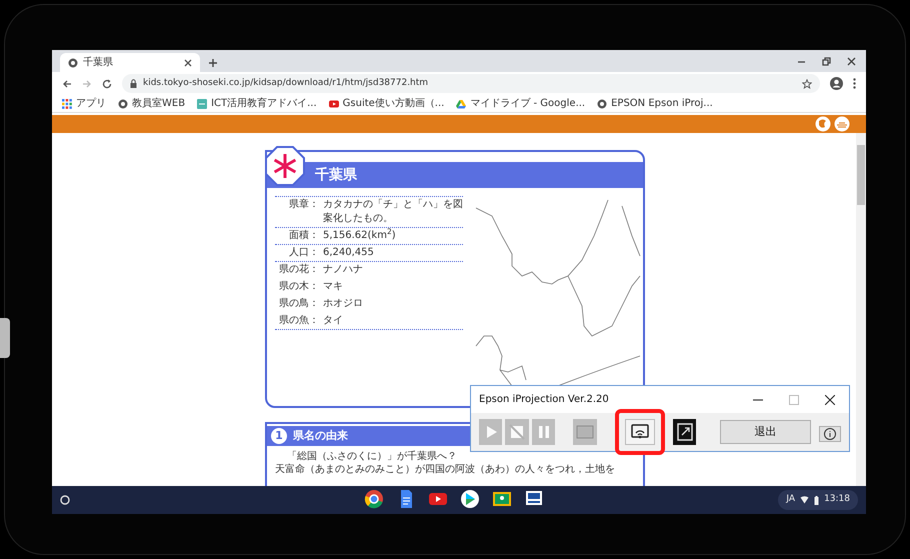  I want to click on browser-tab: 千葉県, so click(130, 62).